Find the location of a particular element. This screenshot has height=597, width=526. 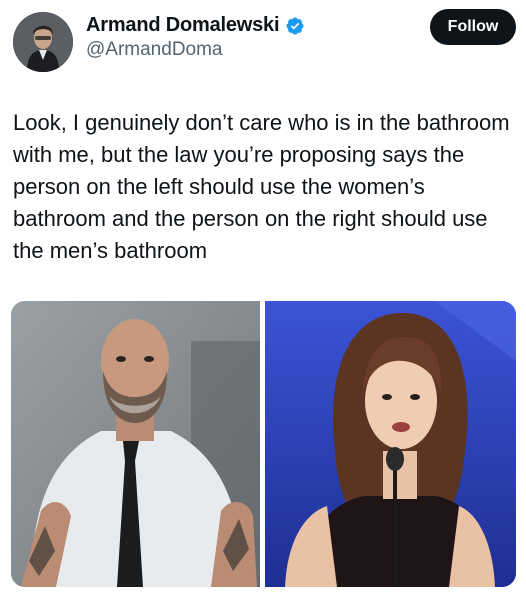

avatar-photo-icon is located at coordinates (43, 42).